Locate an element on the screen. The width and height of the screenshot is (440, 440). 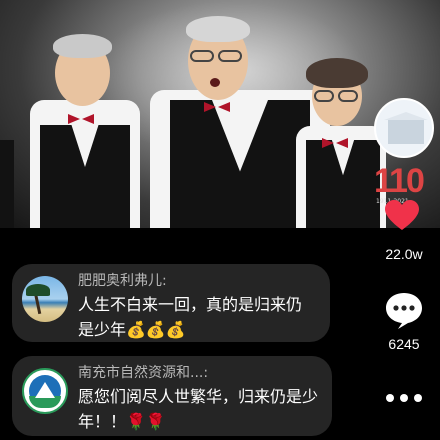
comment-bubble: 南充市自然资源和...: 愿您们阅尽人世繁华，归来仍是少年！！🌹🌹 is located at coordinates (172, 396).